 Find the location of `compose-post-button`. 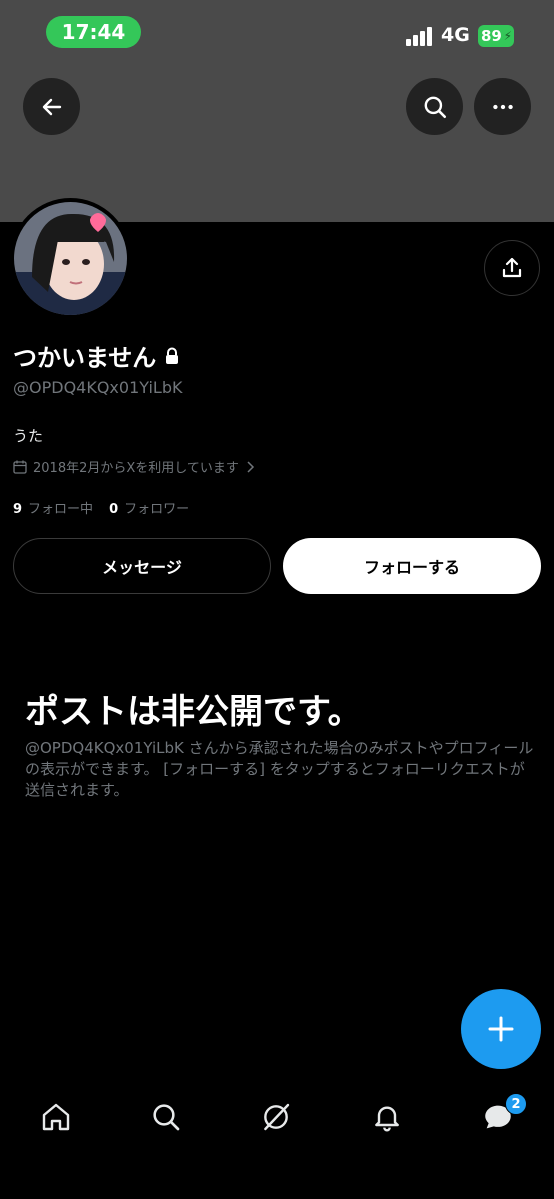

compose-post-button is located at coordinates (501, 1029).